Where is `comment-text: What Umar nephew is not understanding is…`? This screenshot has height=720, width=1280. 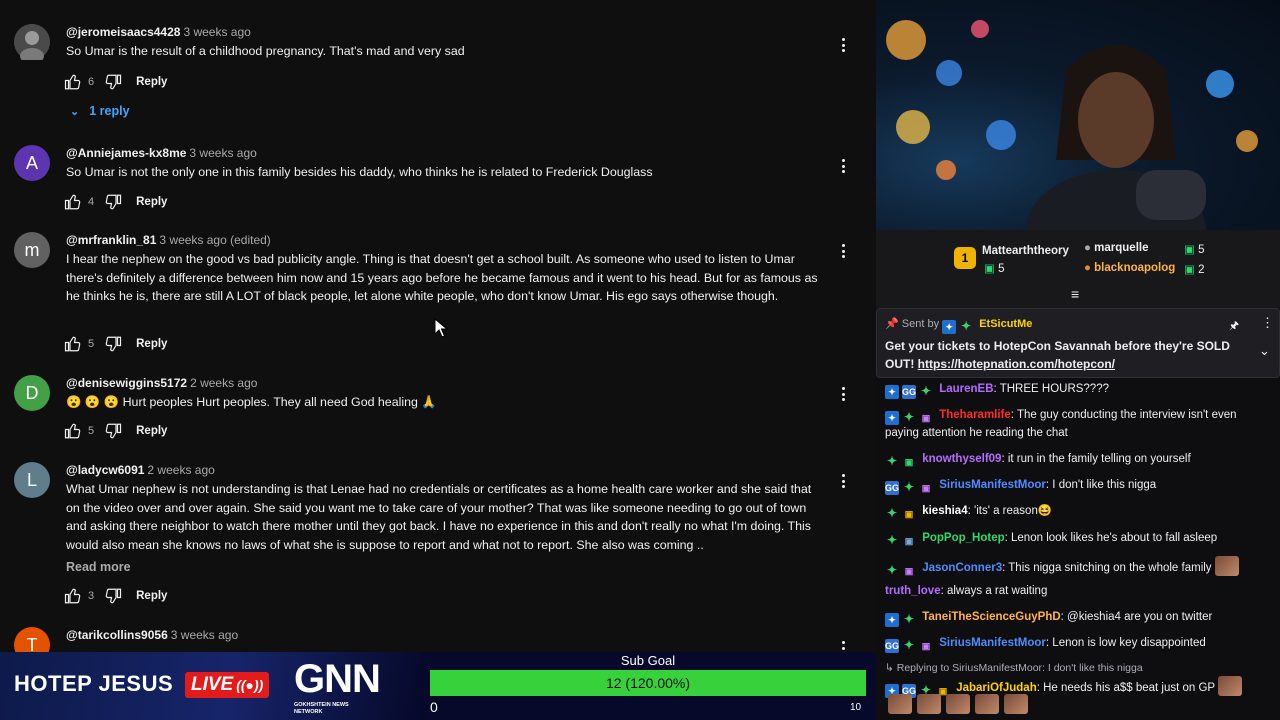
comment-text: What Umar nephew is not understanding is… is located at coordinates (439, 517).